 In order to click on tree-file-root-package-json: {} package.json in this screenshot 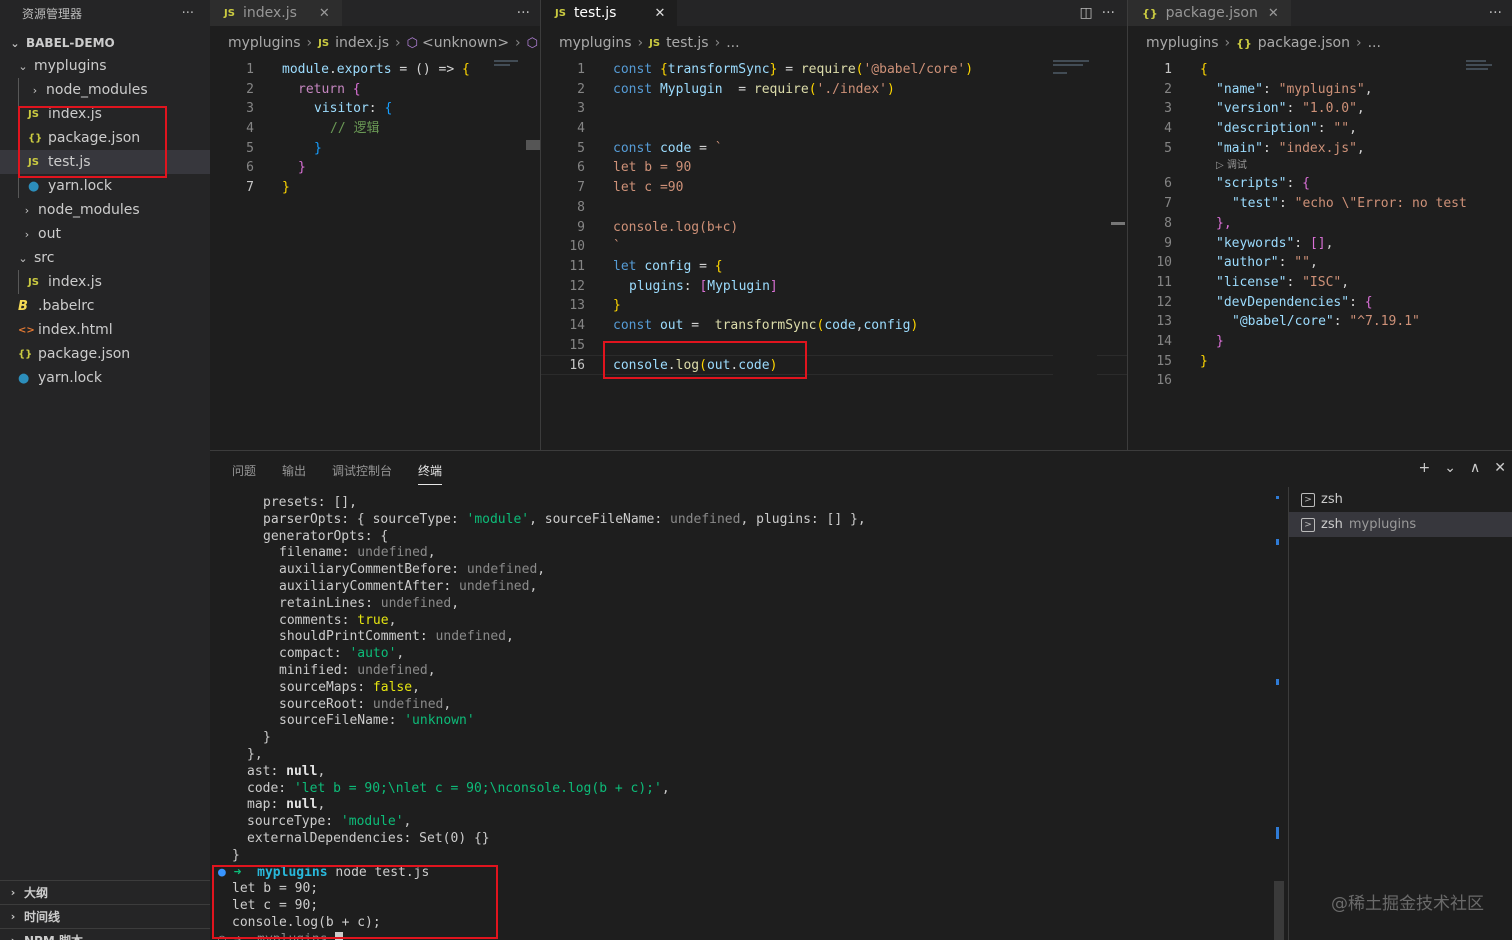, I will do `click(105, 354)`.